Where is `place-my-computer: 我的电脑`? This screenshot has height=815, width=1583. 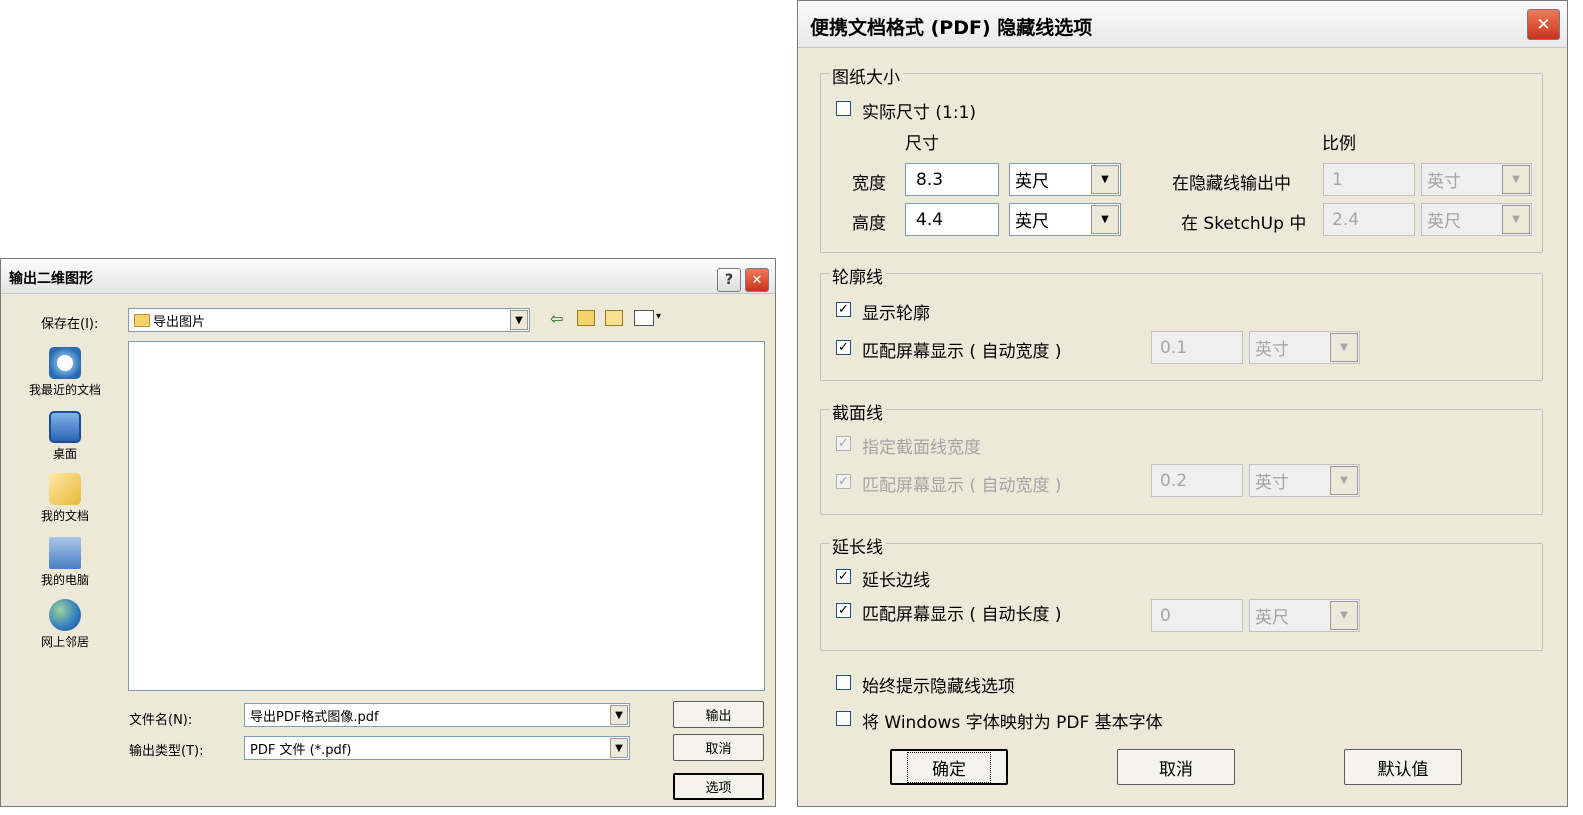 place-my-computer: 我的电脑 is located at coordinates (65, 562).